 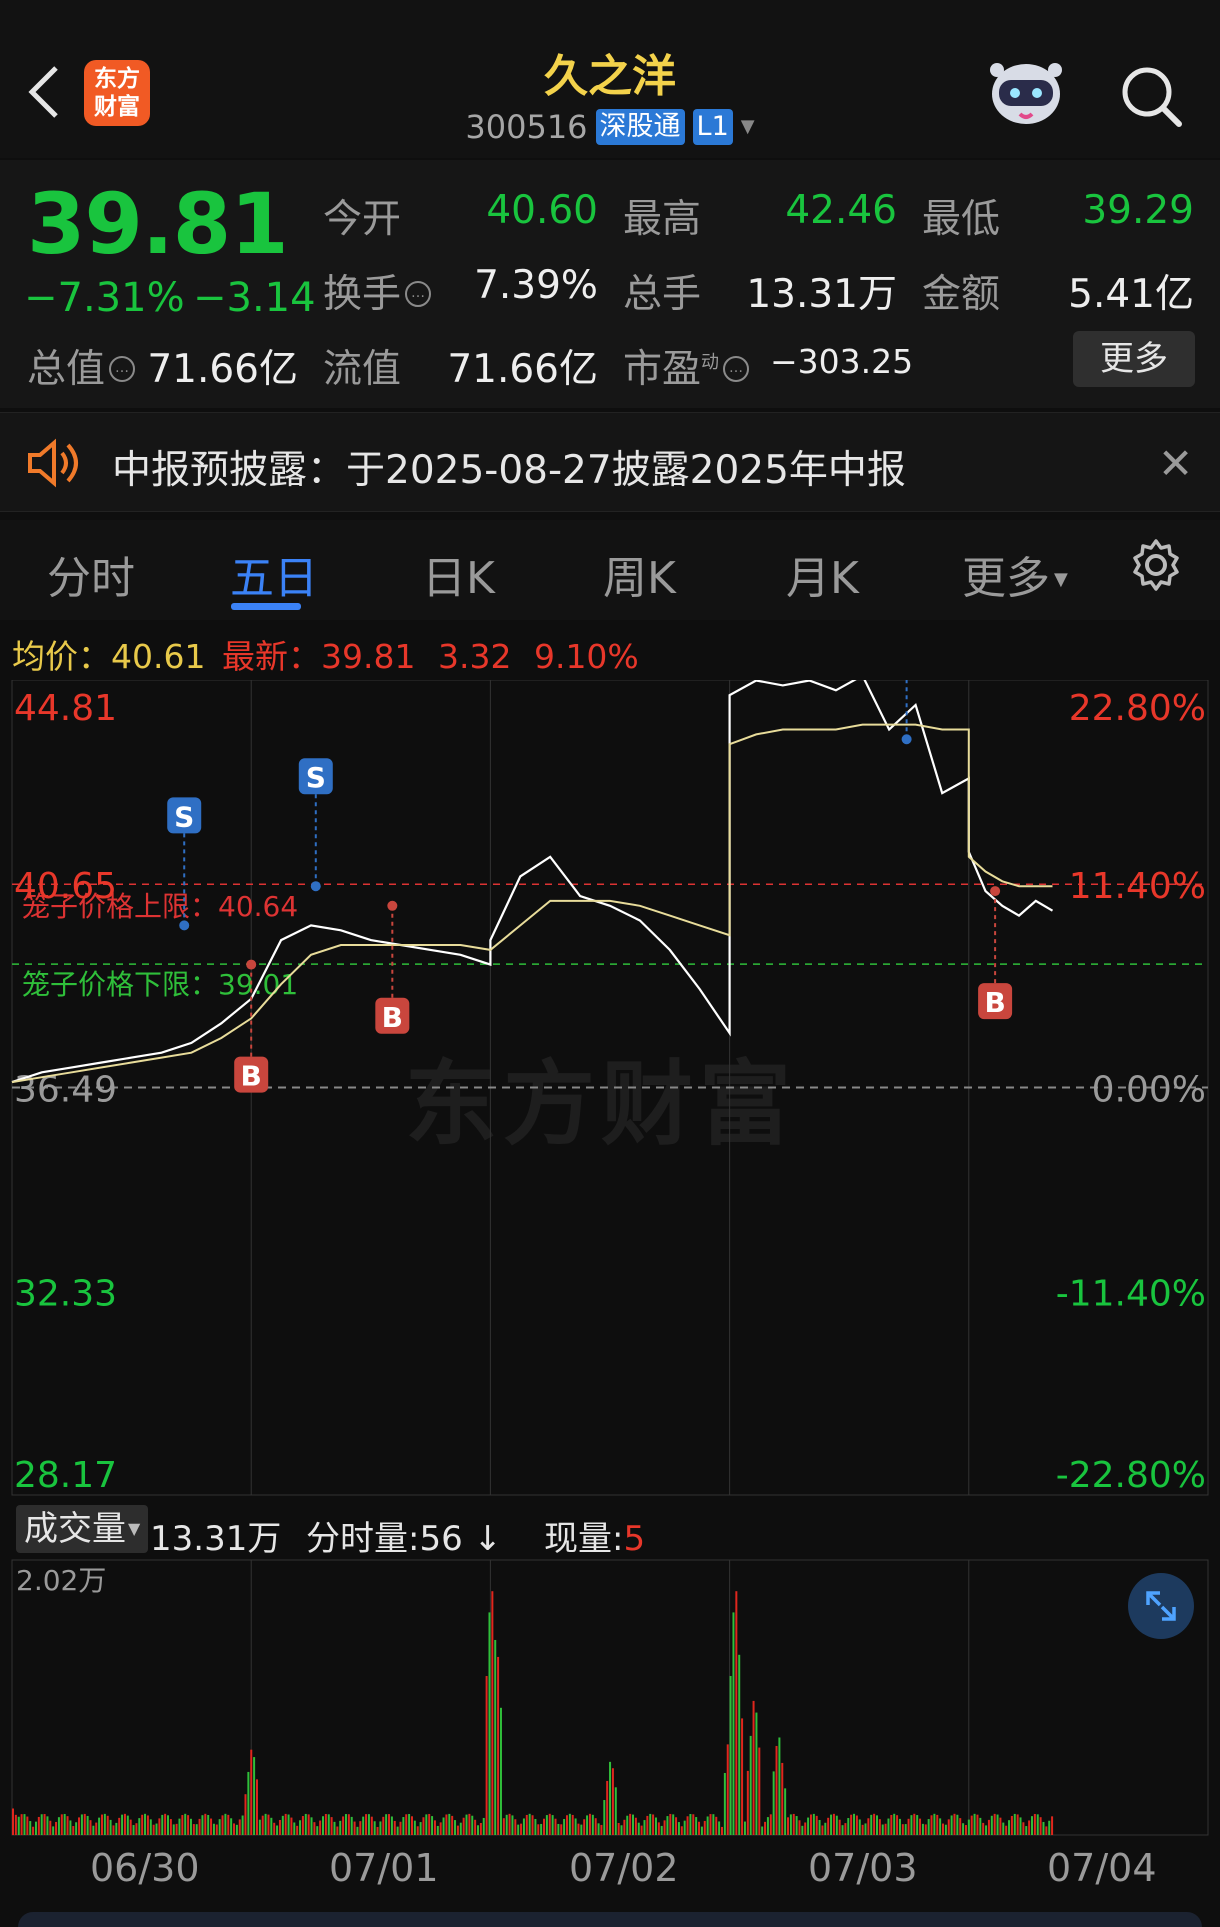 I want to click on assistant-robot-icon, so click(x=1026, y=91).